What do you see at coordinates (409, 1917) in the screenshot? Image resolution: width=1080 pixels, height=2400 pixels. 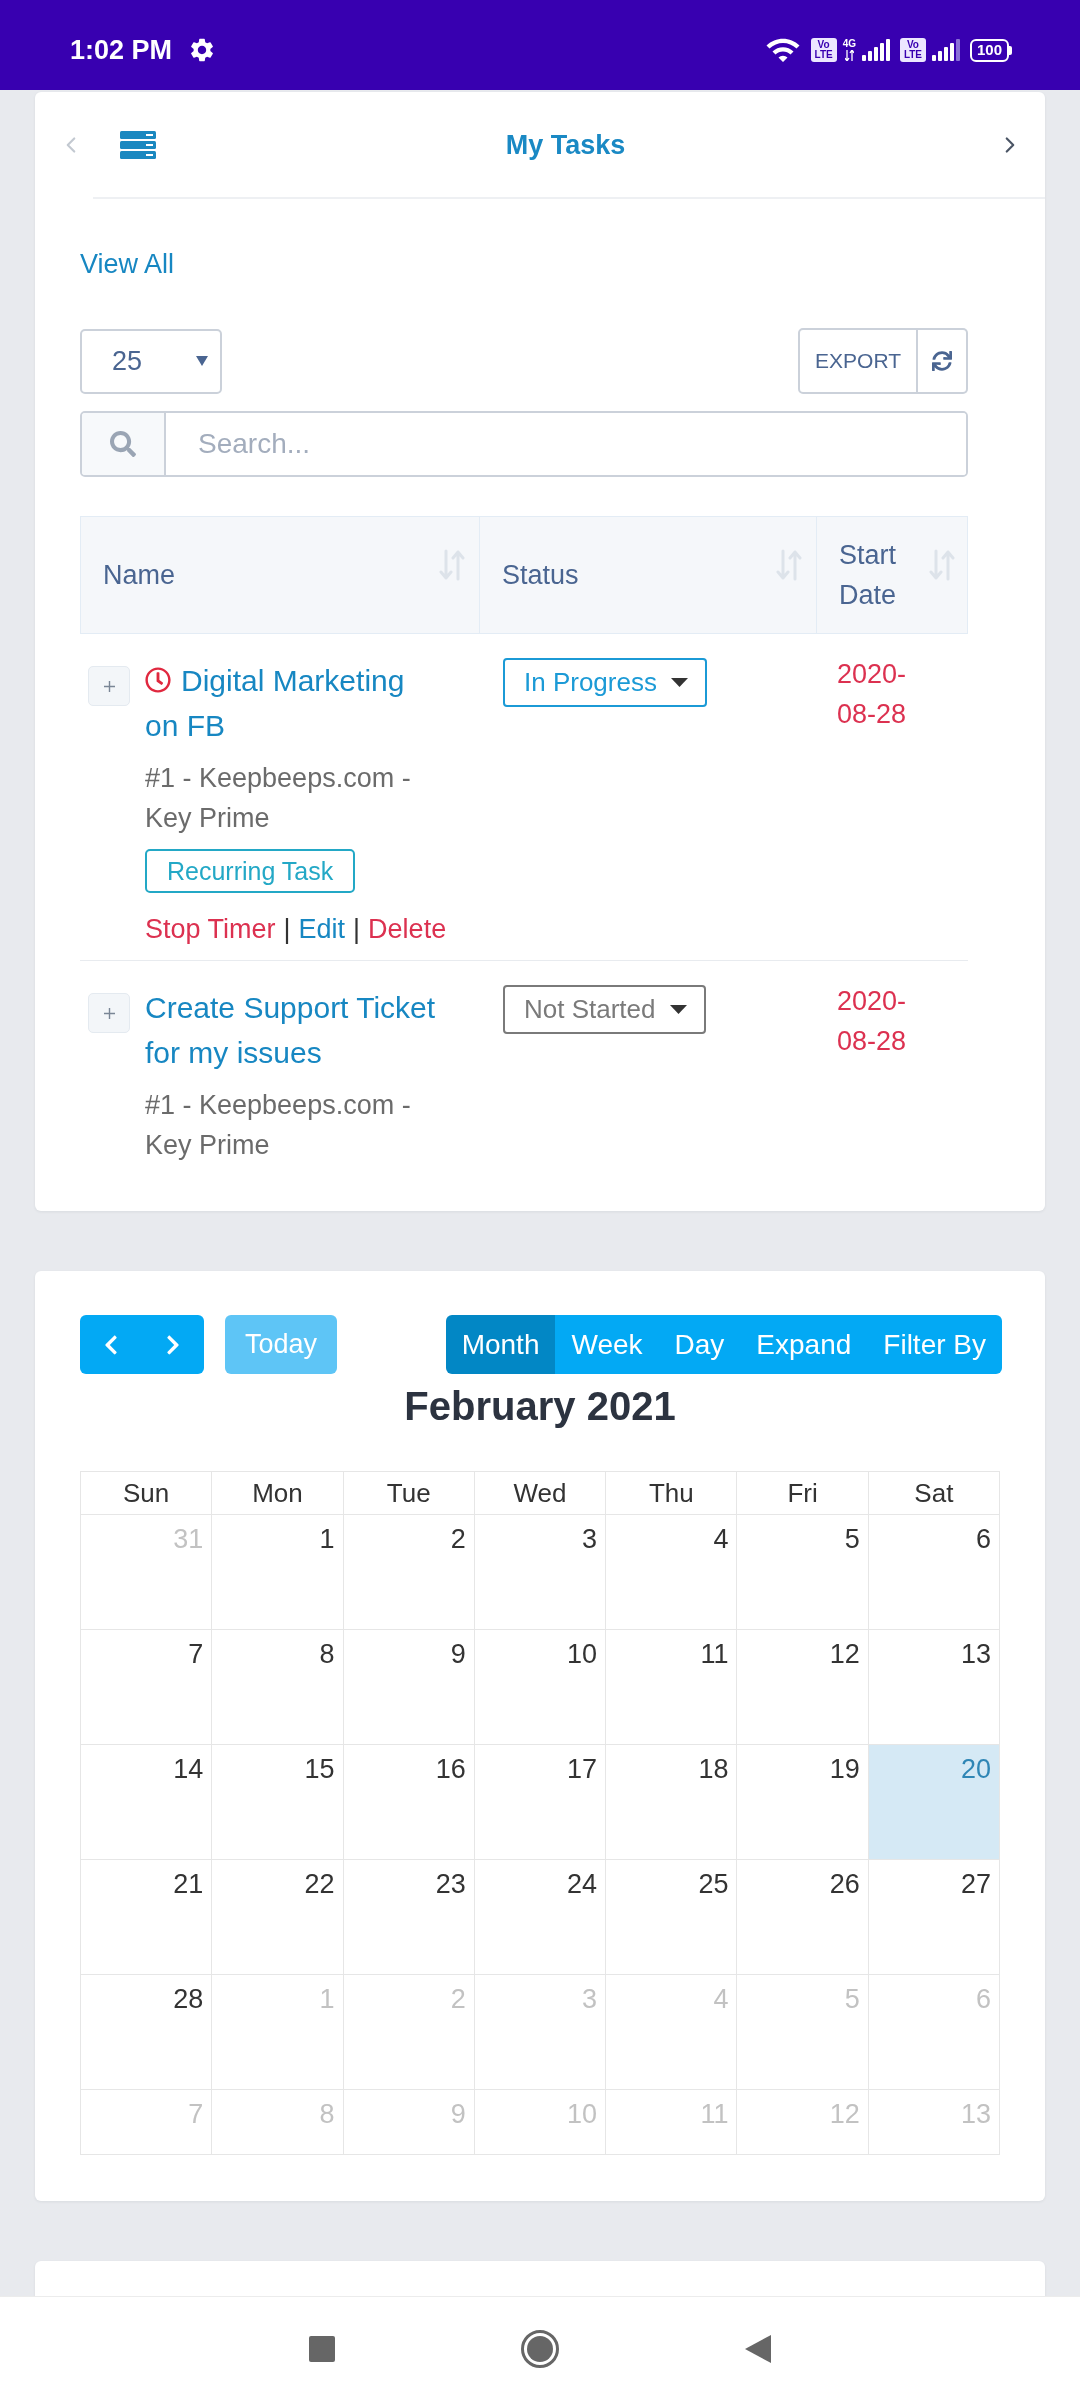 I see `day-cell: 23` at bounding box center [409, 1917].